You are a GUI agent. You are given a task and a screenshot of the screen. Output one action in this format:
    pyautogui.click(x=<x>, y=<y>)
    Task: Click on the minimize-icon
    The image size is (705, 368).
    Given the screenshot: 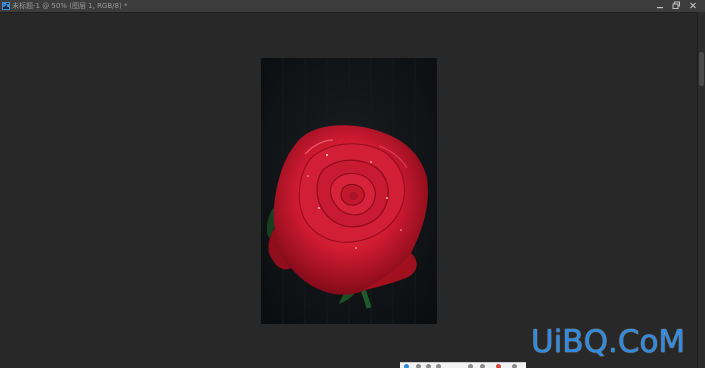 What is the action you would take?
    pyautogui.click(x=660, y=5)
    